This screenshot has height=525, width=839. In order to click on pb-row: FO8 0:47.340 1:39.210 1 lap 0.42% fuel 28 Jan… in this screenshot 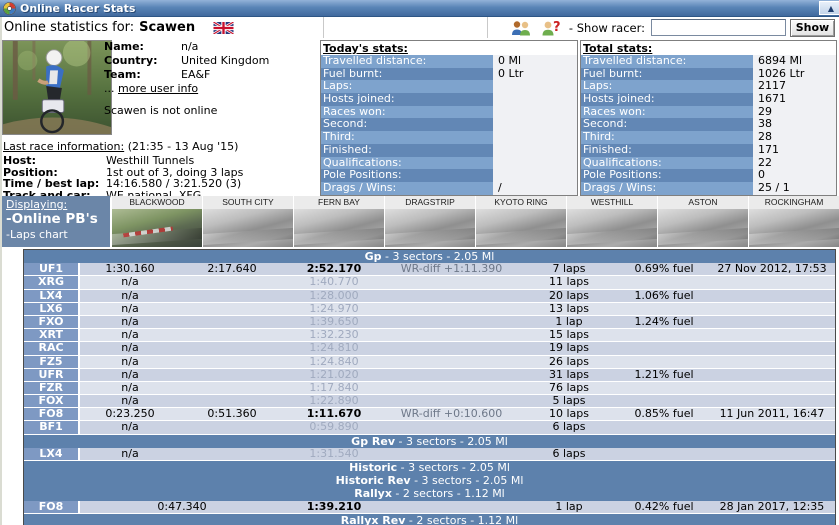, I will do `click(429, 507)`.